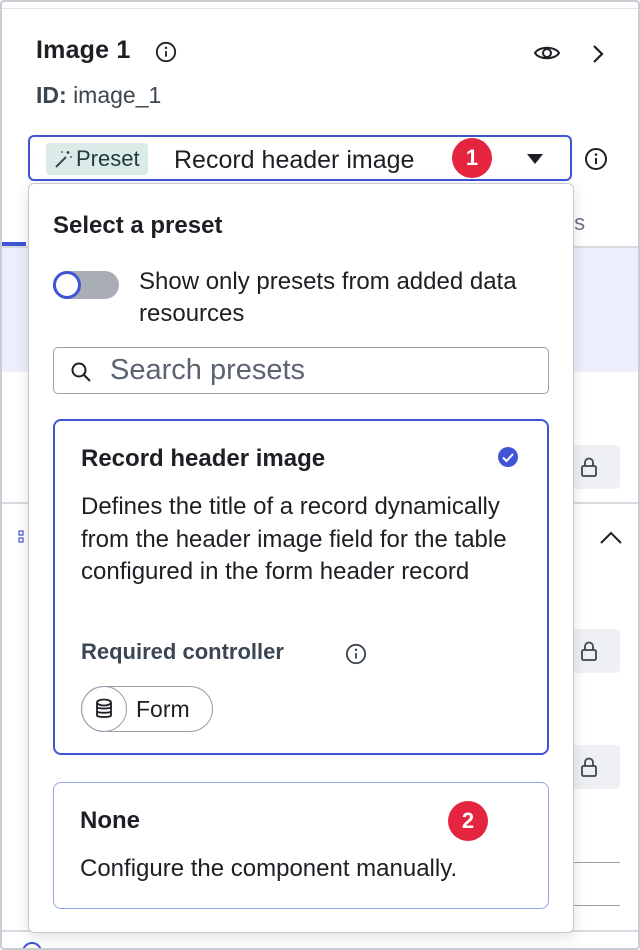 This screenshot has height=950, width=640. What do you see at coordinates (21, 536) in the screenshot?
I see `grip-icon` at bounding box center [21, 536].